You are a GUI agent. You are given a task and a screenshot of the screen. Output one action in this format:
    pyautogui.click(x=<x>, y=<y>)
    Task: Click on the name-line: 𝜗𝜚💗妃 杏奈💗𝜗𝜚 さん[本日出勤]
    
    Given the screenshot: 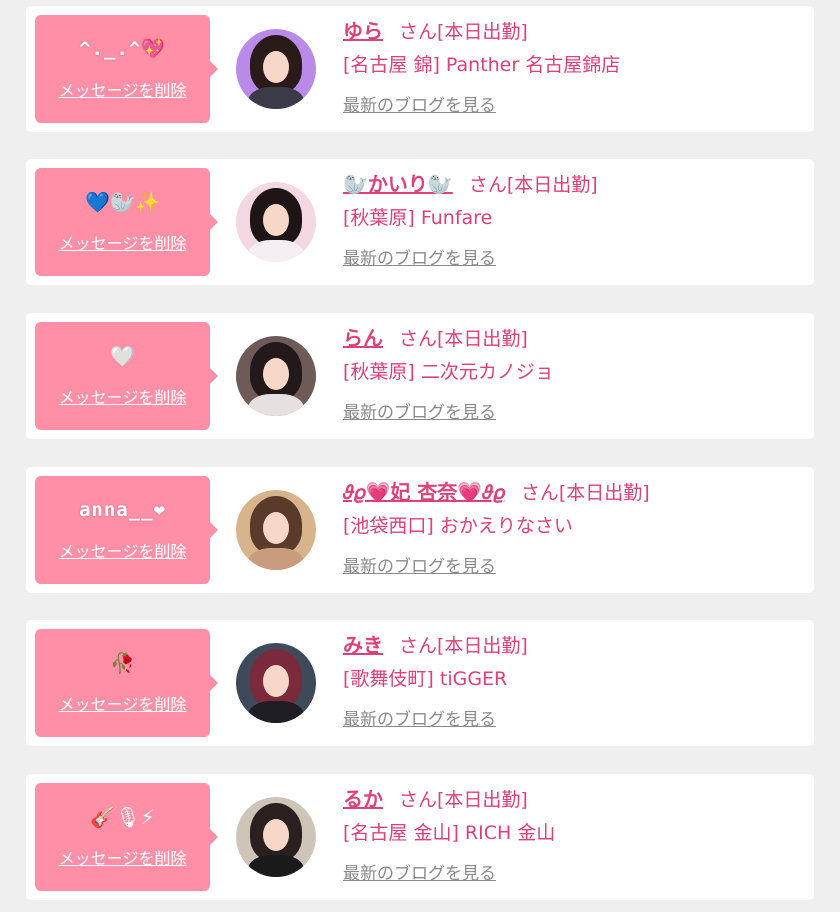 What is the action you would take?
    pyautogui.click(x=573, y=492)
    